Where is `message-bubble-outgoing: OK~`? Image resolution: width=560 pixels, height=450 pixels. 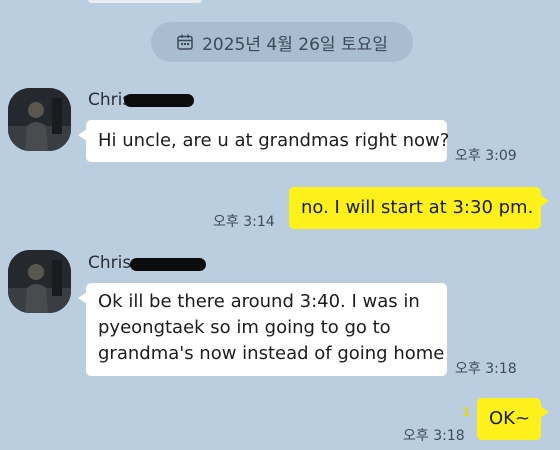
message-bubble-outgoing: OK~ is located at coordinates (509, 419).